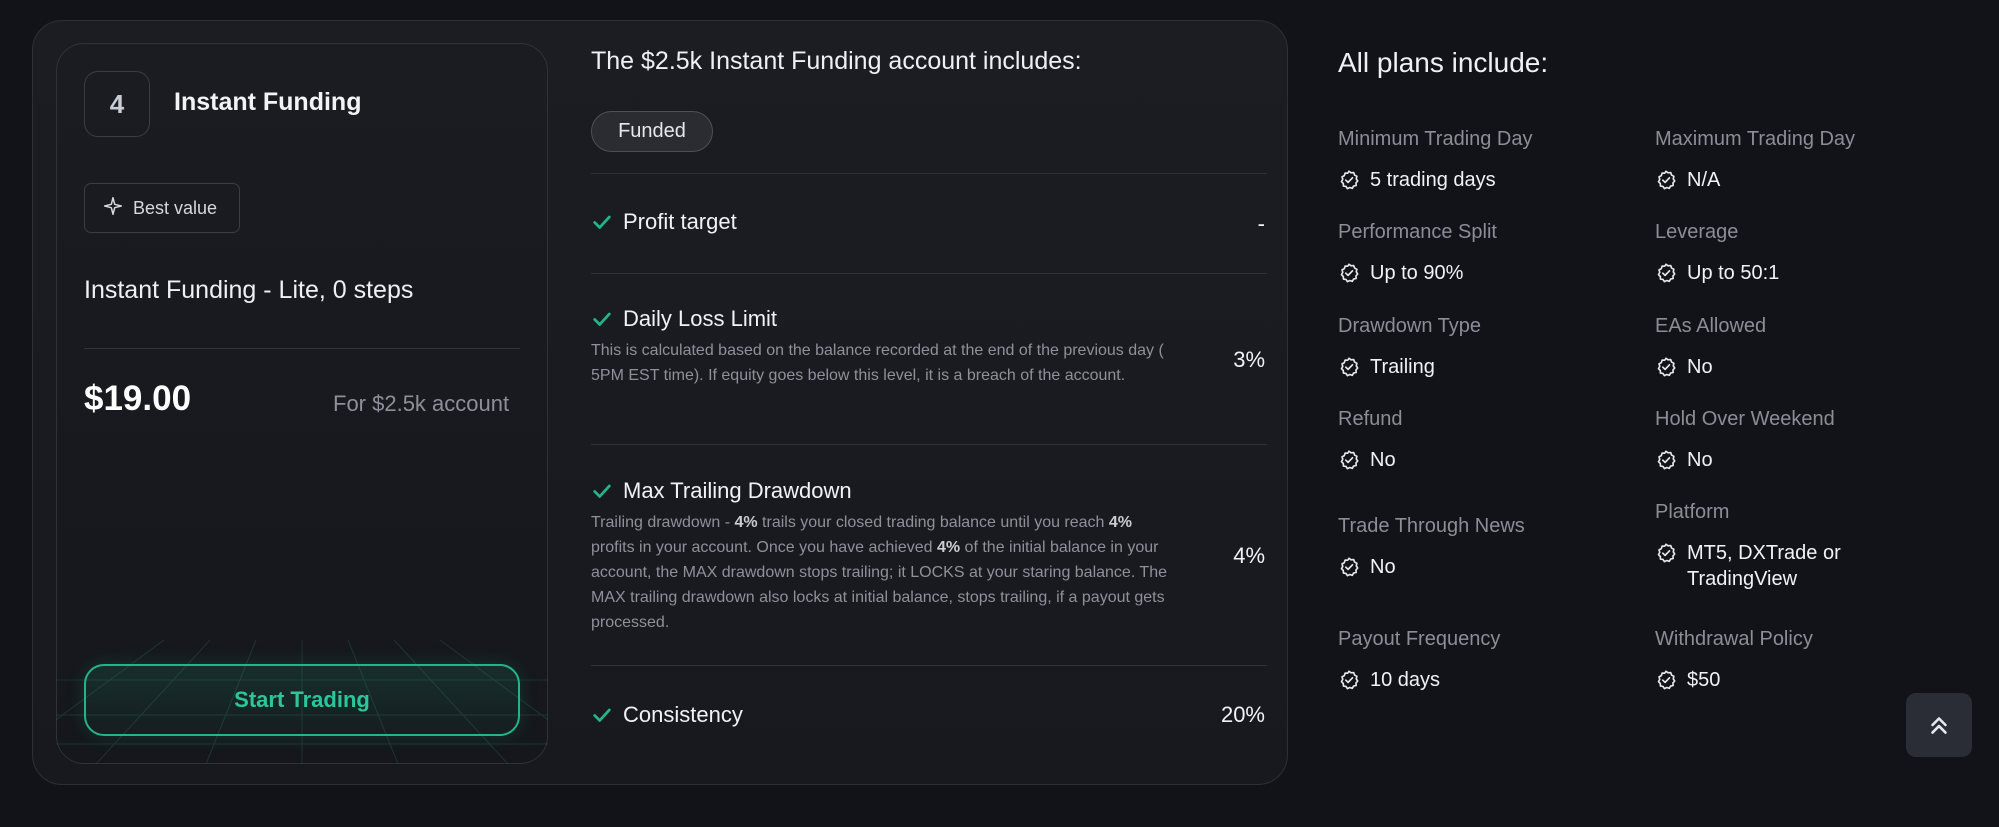 This screenshot has height=827, width=1999. I want to click on all-plans-title: All plans include:, so click(1443, 62).